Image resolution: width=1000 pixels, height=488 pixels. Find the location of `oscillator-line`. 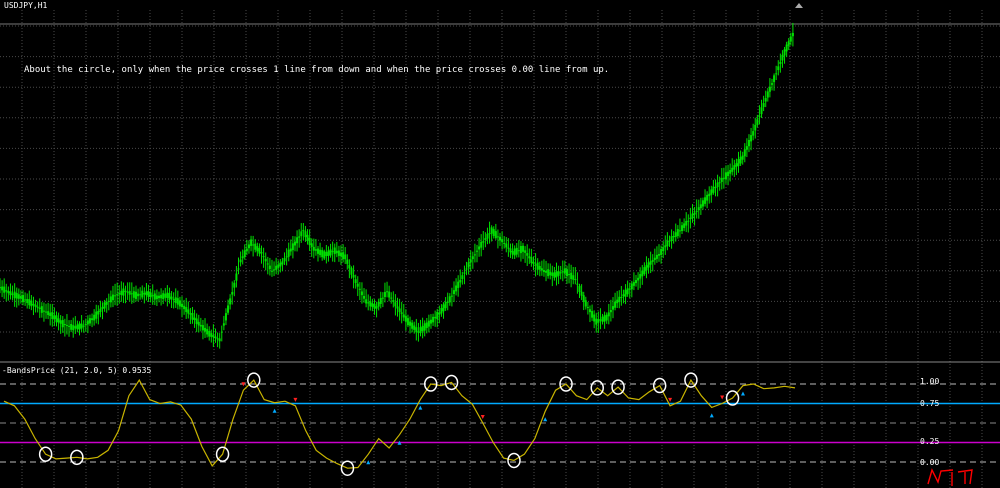

oscillator-line is located at coordinates (399, 423).